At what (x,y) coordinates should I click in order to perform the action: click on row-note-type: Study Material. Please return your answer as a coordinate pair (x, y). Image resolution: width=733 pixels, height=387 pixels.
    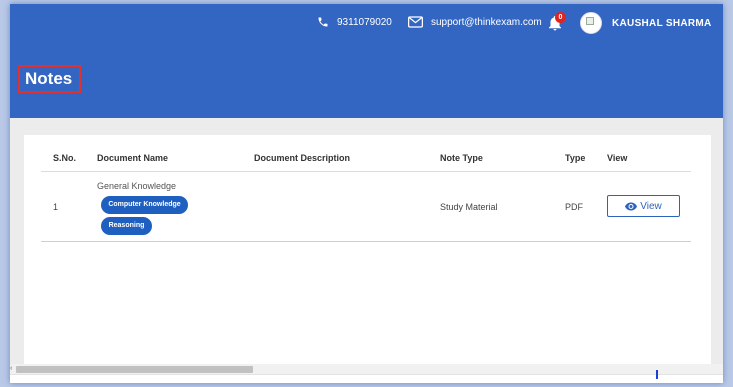
    Looking at the image, I should click on (469, 207).